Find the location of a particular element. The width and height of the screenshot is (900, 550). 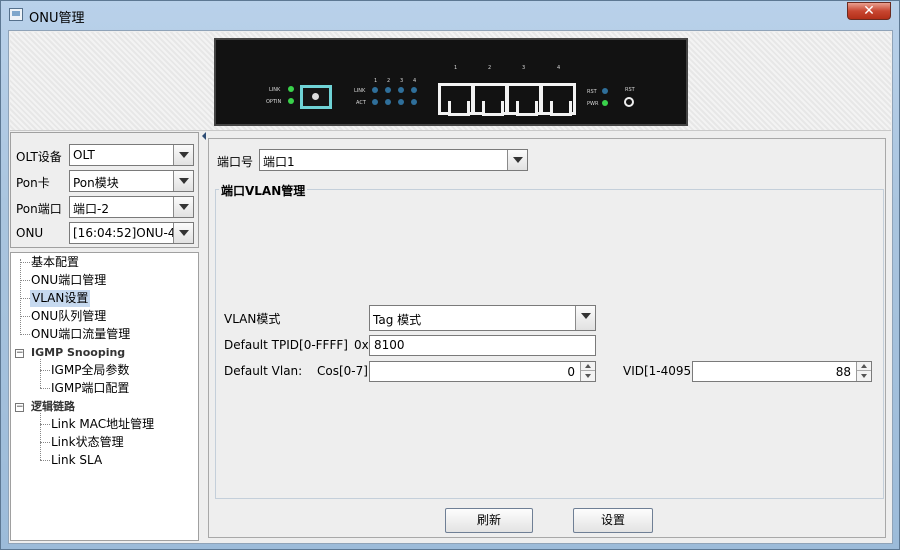

onu-row: ONU [16:04:52]ONU-4 is located at coordinates (106, 233).